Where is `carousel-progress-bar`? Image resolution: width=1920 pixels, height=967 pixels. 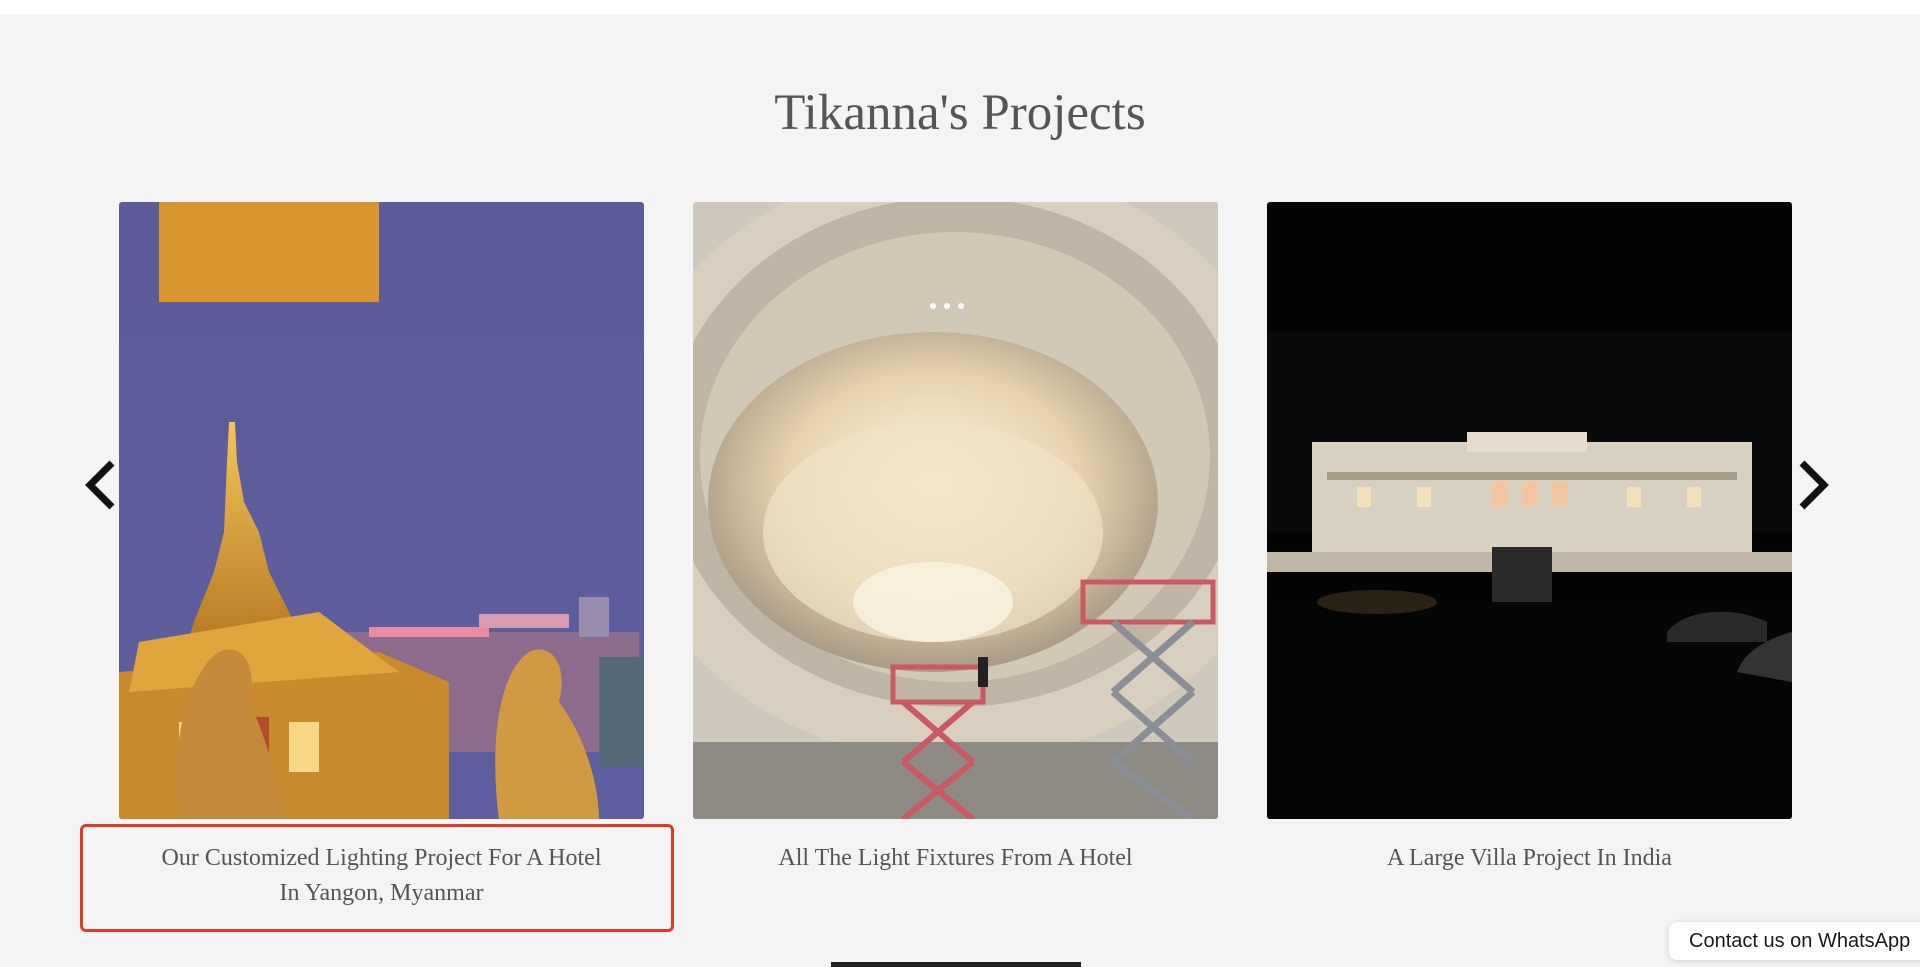
carousel-progress-bar is located at coordinates (956, 964).